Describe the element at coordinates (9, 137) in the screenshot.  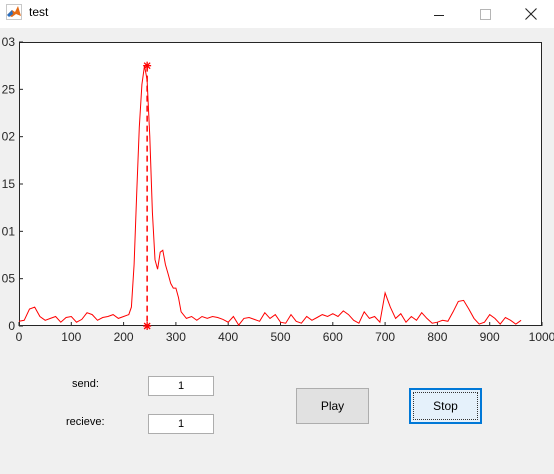
I see `y-tick-label: 02` at that location.